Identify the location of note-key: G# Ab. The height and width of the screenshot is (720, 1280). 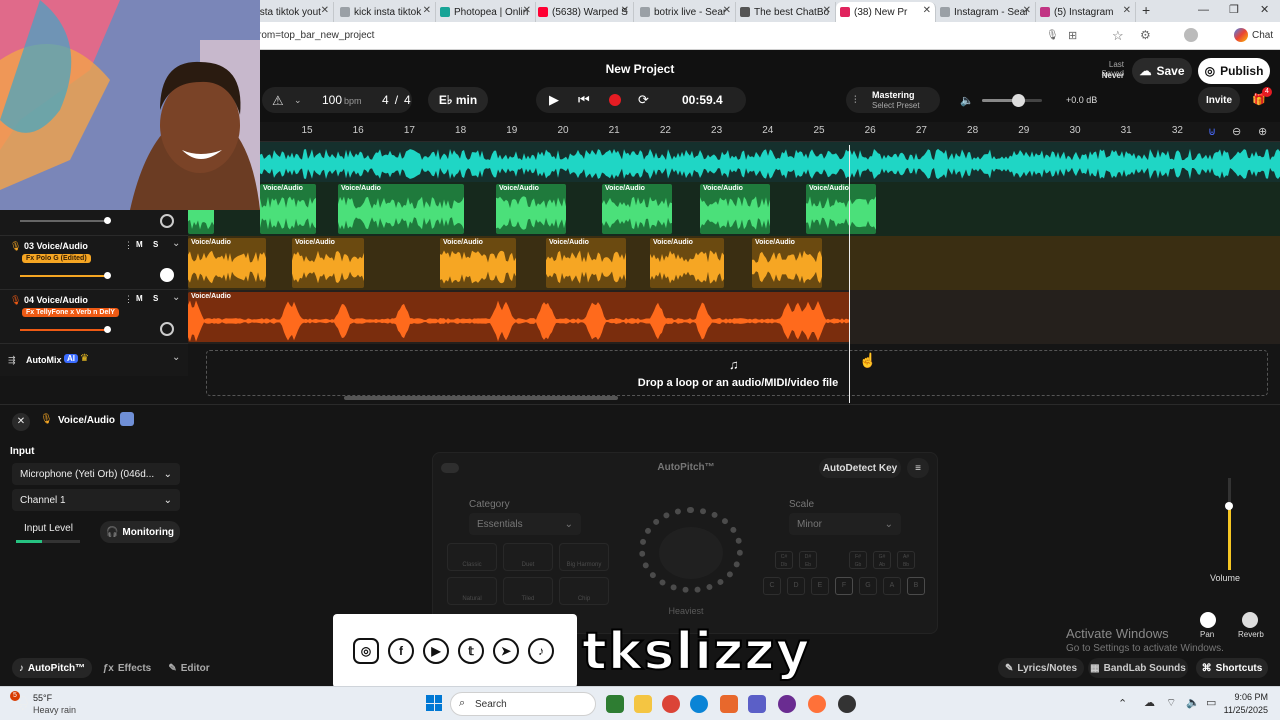
(882, 560).